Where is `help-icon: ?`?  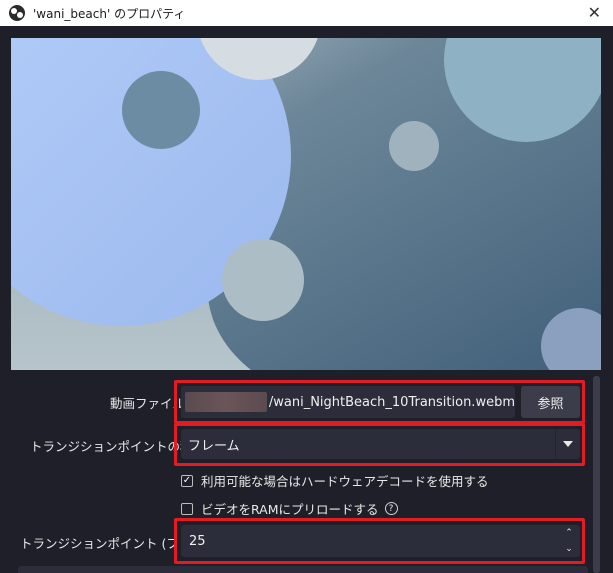
help-icon: ? is located at coordinates (391, 508).